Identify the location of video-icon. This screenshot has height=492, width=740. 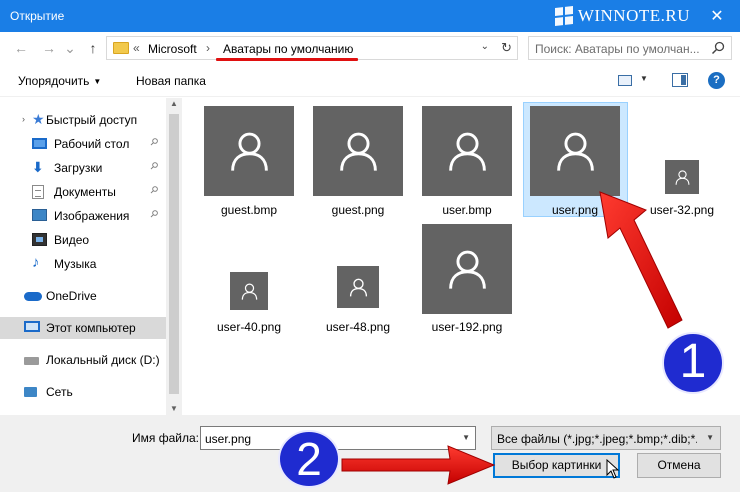
(39, 239).